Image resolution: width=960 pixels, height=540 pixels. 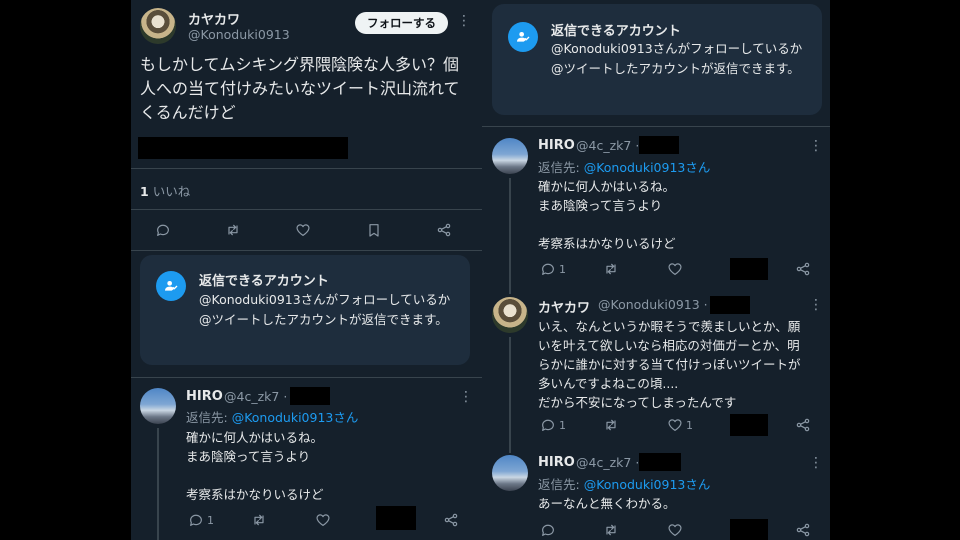 I want to click on like-button: 1, so click(x=680, y=425).